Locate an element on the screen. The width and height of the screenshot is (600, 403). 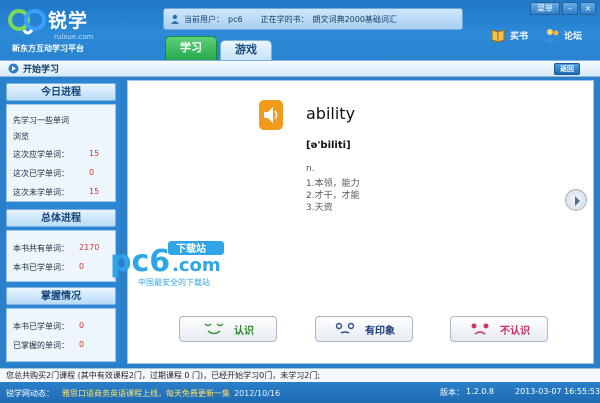
familiar-label: 有印象 is located at coordinates (380, 331).